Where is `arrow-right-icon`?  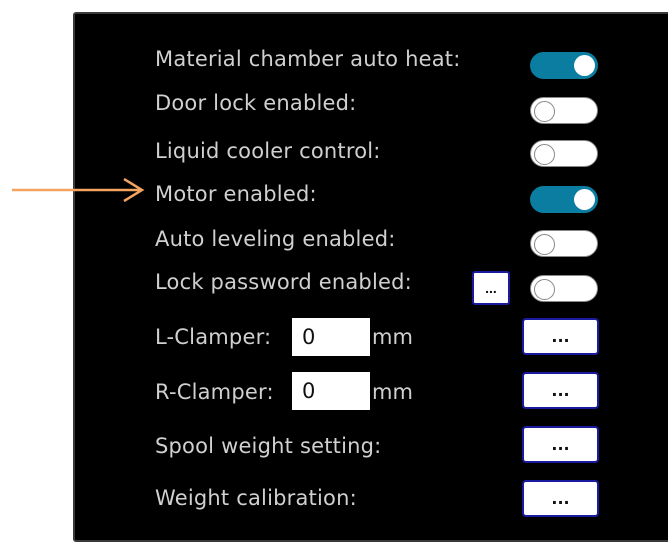
arrow-right-icon is located at coordinates (78, 190).